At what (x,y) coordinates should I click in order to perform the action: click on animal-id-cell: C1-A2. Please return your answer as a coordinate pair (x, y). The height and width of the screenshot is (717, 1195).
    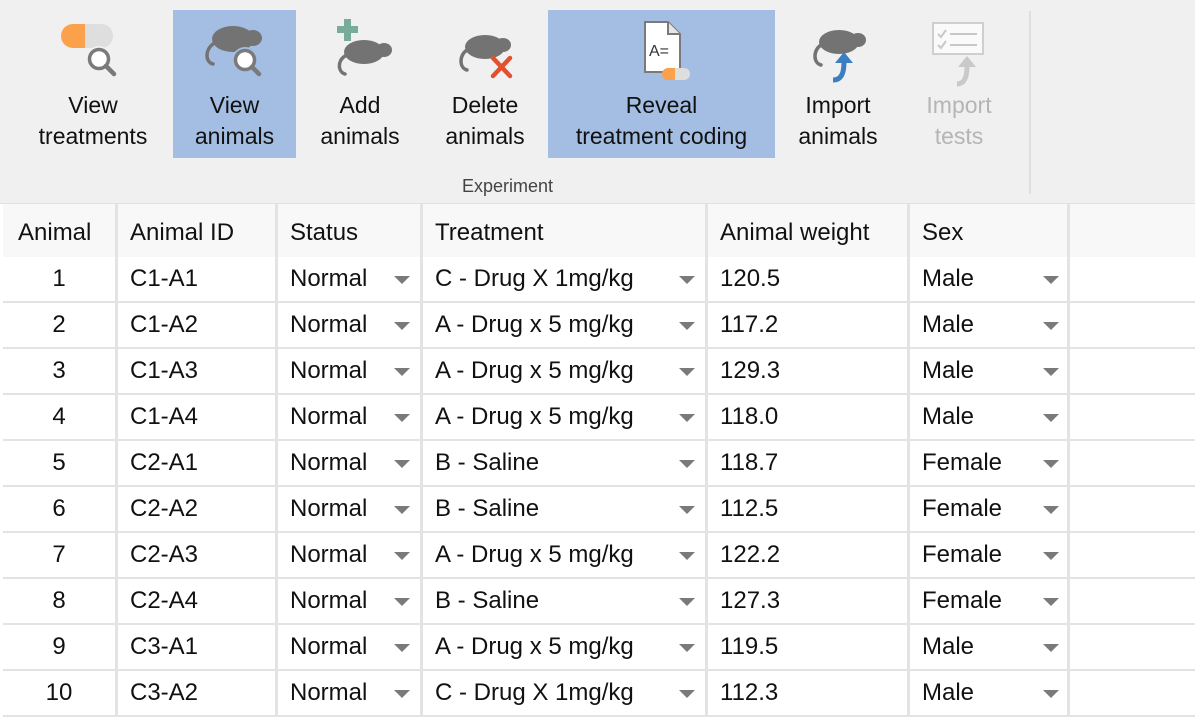
    Looking at the image, I should click on (198, 325).